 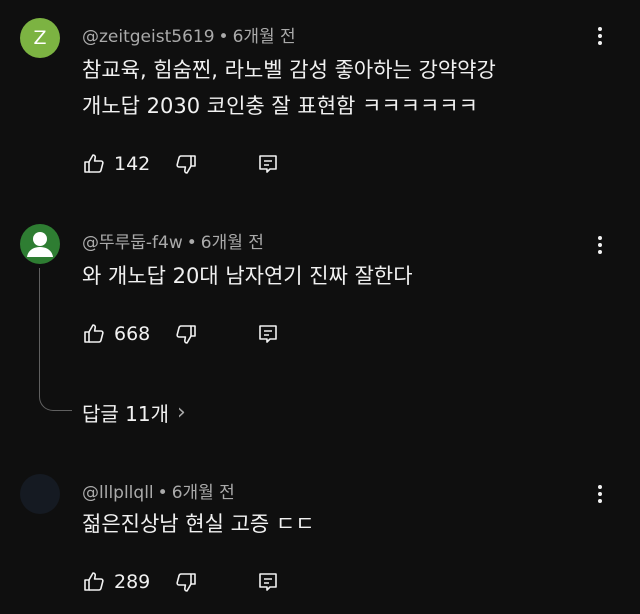 I want to click on comment-text-line: 와 개노답 20대 남자연기 진짜 잘한다, so click(x=247, y=276).